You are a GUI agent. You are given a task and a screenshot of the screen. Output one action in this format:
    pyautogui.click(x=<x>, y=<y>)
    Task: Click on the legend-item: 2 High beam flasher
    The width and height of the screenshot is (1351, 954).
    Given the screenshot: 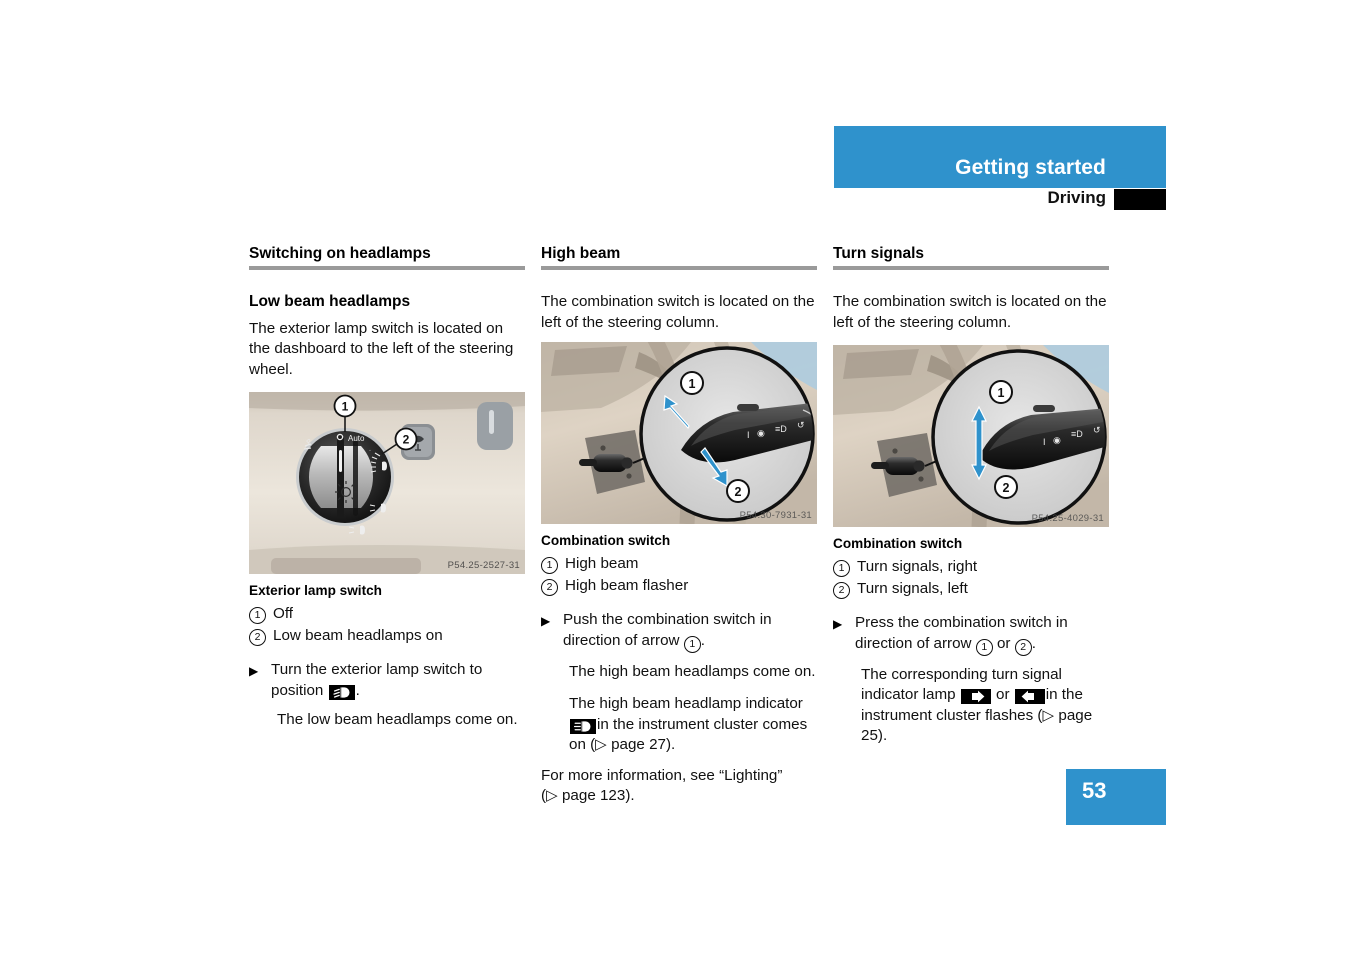 What is the action you would take?
    pyautogui.click(x=679, y=586)
    